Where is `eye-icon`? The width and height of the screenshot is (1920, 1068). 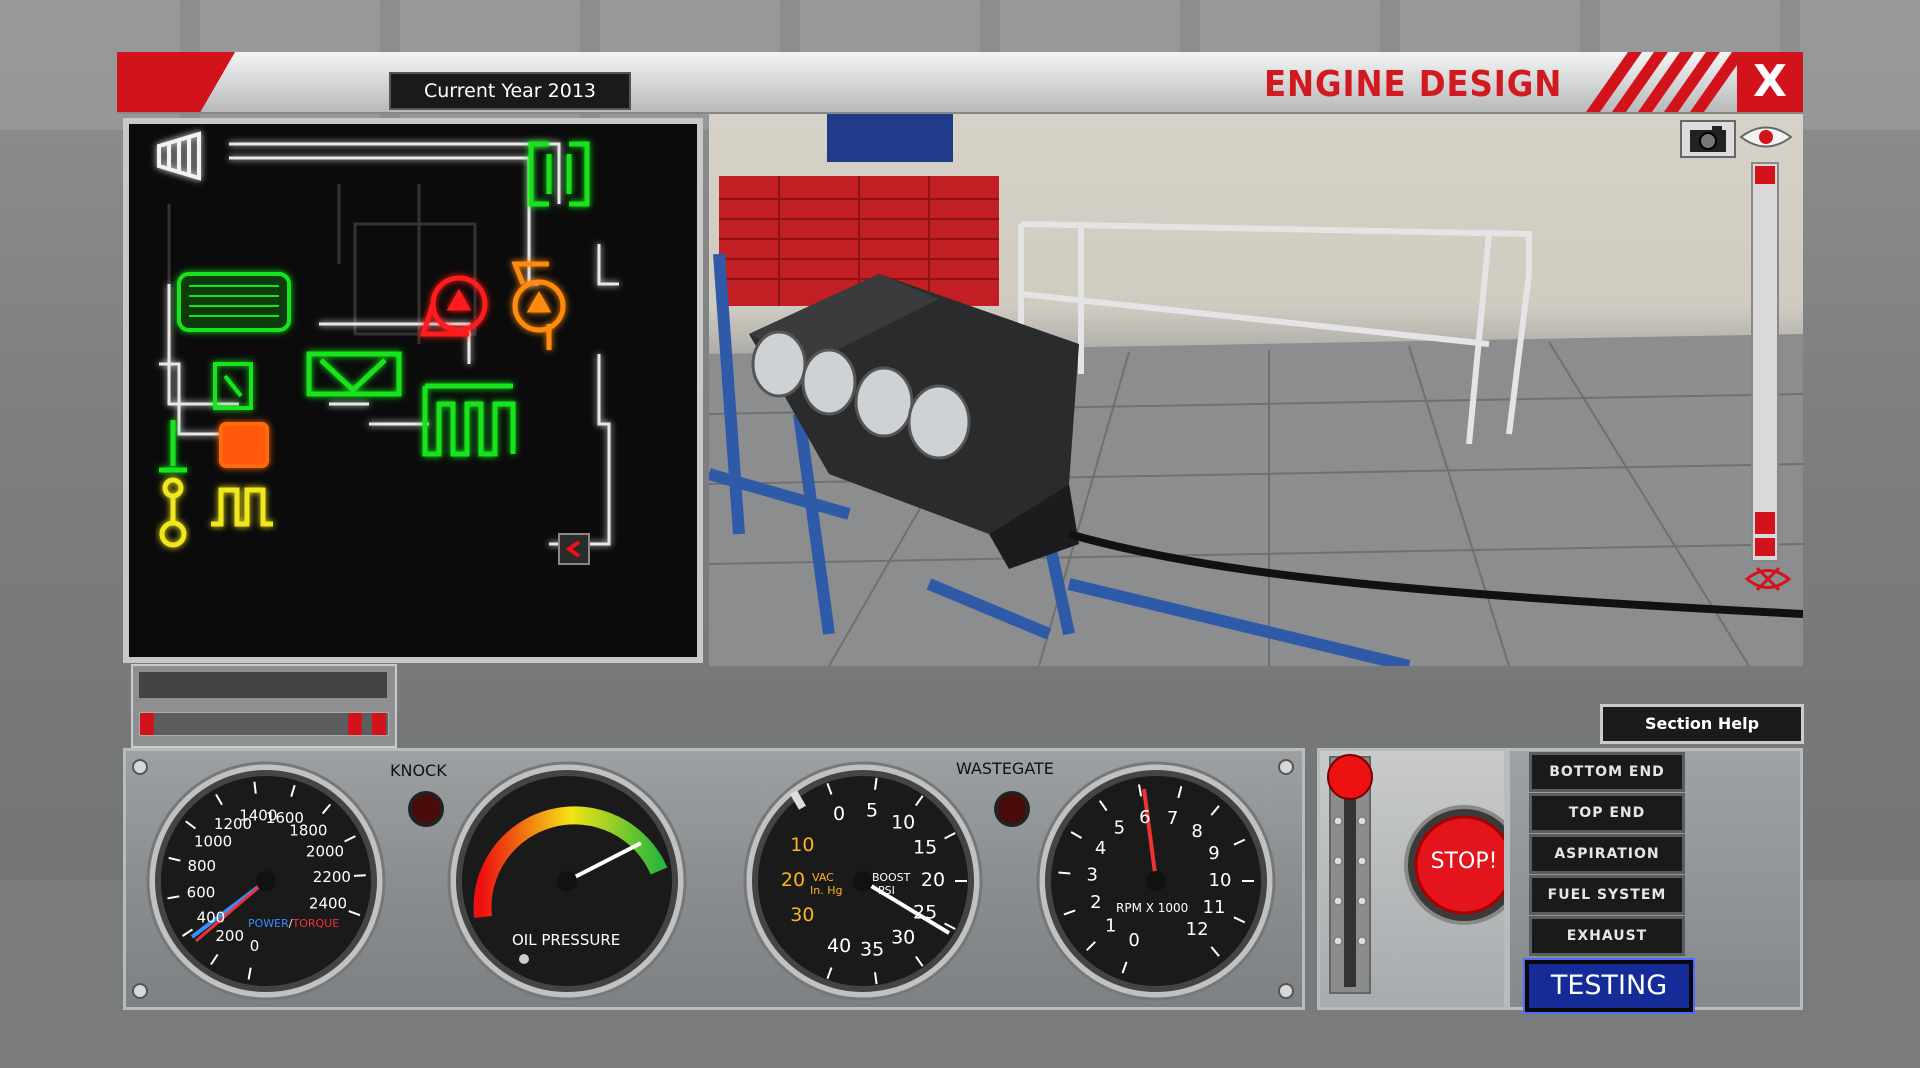 eye-icon is located at coordinates (1766, 137).